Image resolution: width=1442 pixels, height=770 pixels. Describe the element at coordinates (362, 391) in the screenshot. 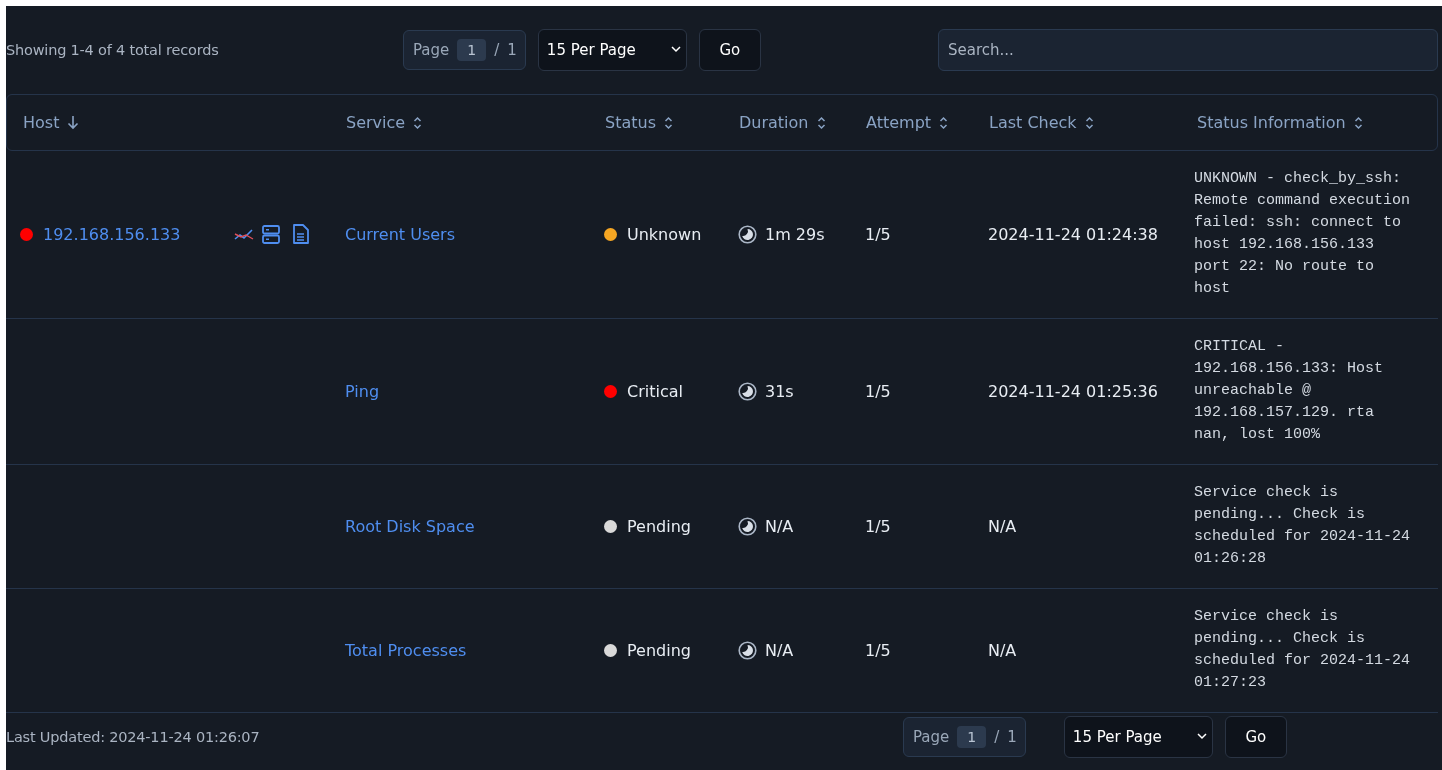

I see `service-link: Ping` at that location.